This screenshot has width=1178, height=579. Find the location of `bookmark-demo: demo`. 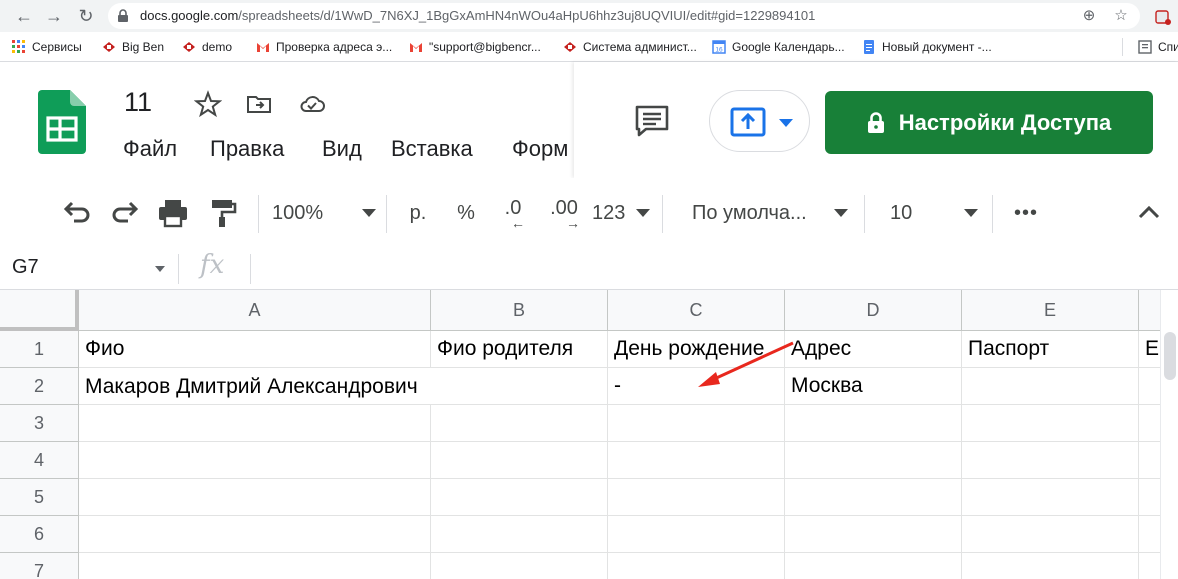

bookmark-demo: demo is located at coordinates (207, 47).